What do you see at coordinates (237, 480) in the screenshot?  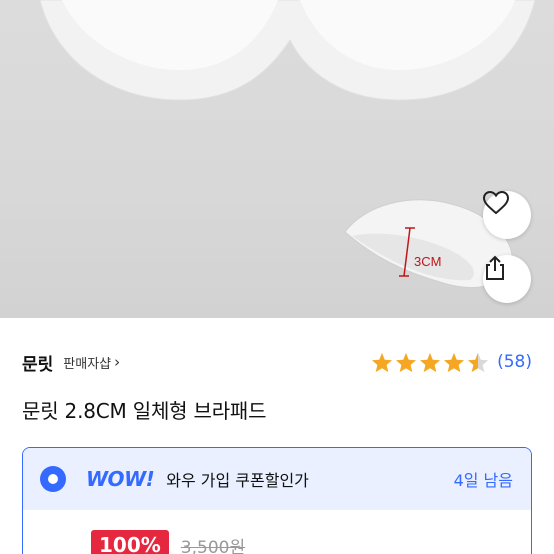 I see `wow-coupon-label: 와우 가입 쿠폰할인가` at bounding box center [237, 480].